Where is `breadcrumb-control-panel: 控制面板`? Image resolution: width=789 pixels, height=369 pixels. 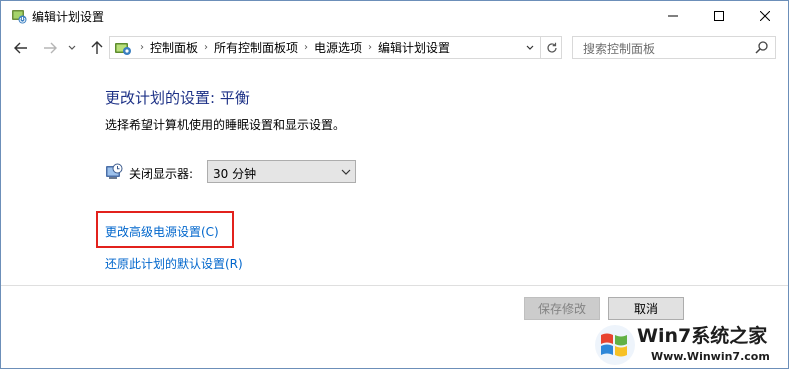 breadcrumb-control-panel: 控制面板 is located at coordinates (174, 47).